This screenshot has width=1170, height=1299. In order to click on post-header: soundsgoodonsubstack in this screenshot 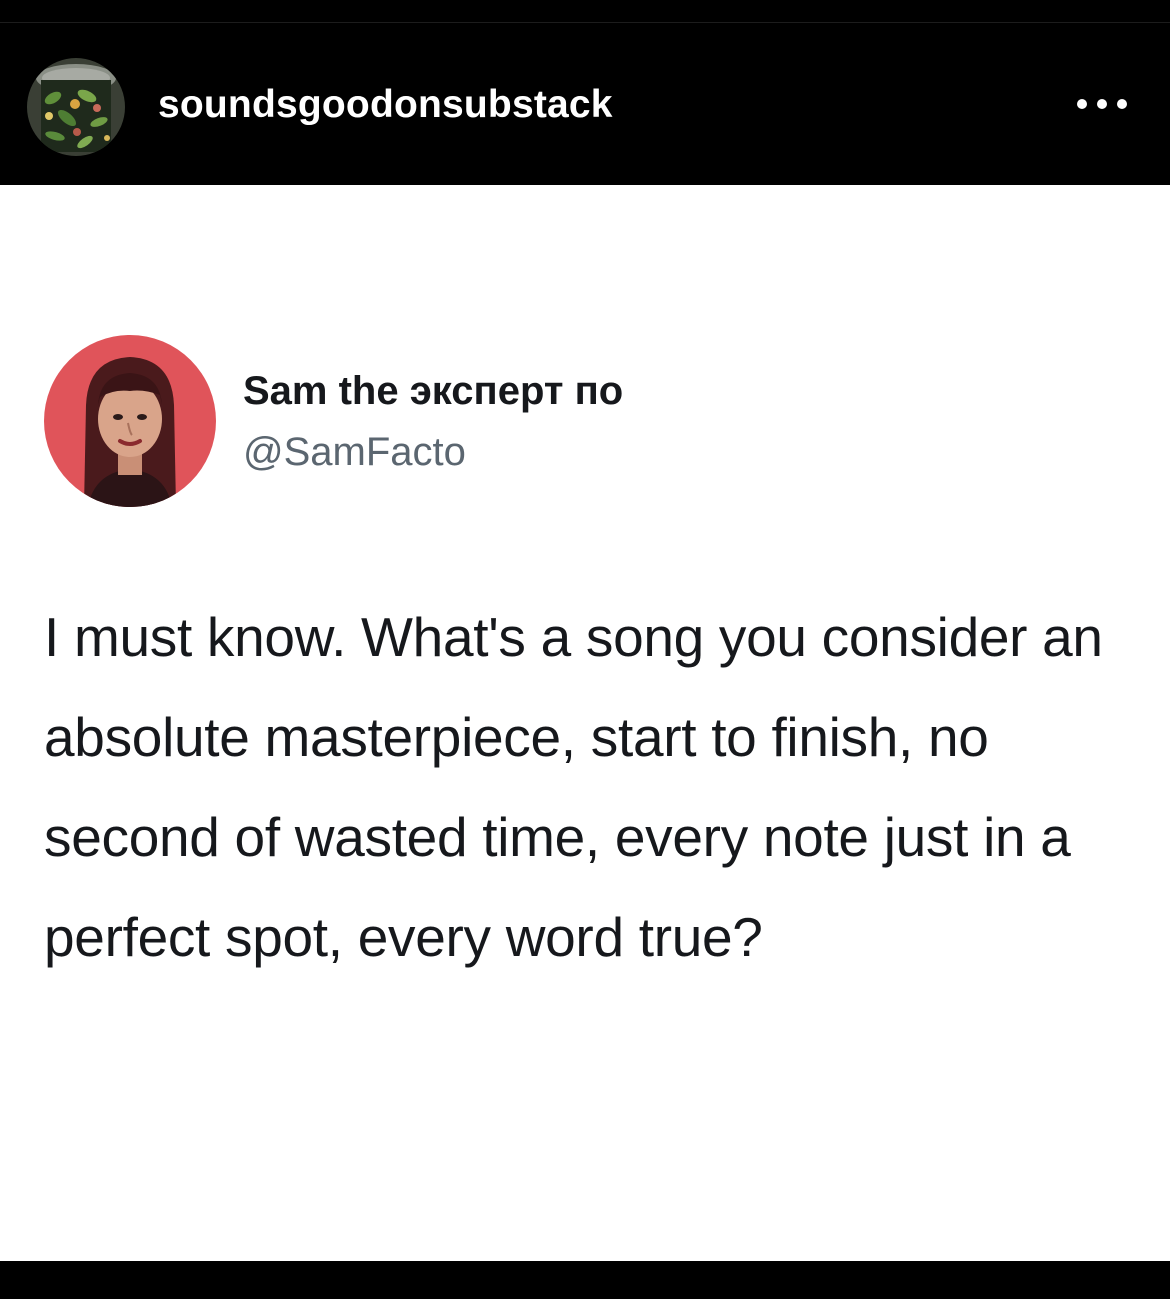, I will do `click(585, 104)`.